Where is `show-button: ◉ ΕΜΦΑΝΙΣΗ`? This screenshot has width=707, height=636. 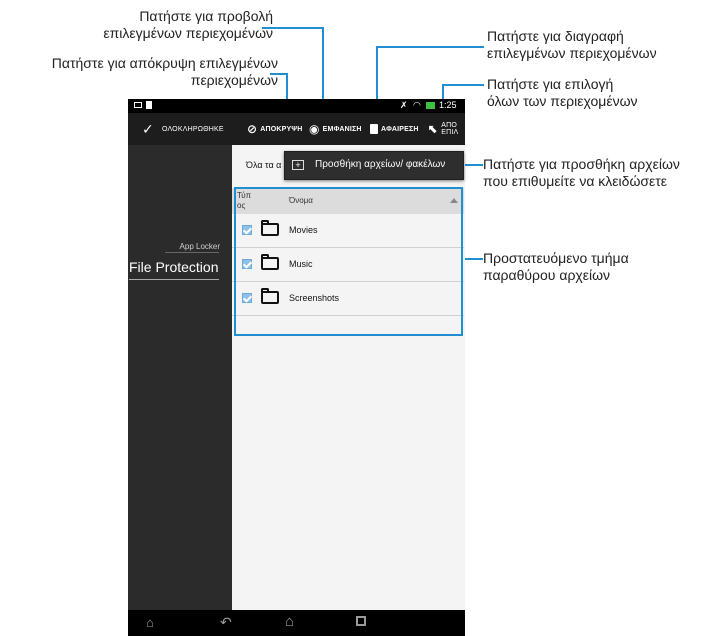
show-button: ◉ ΕΜΦΑΝΙΣΗ is located at coordinates (335, 129).